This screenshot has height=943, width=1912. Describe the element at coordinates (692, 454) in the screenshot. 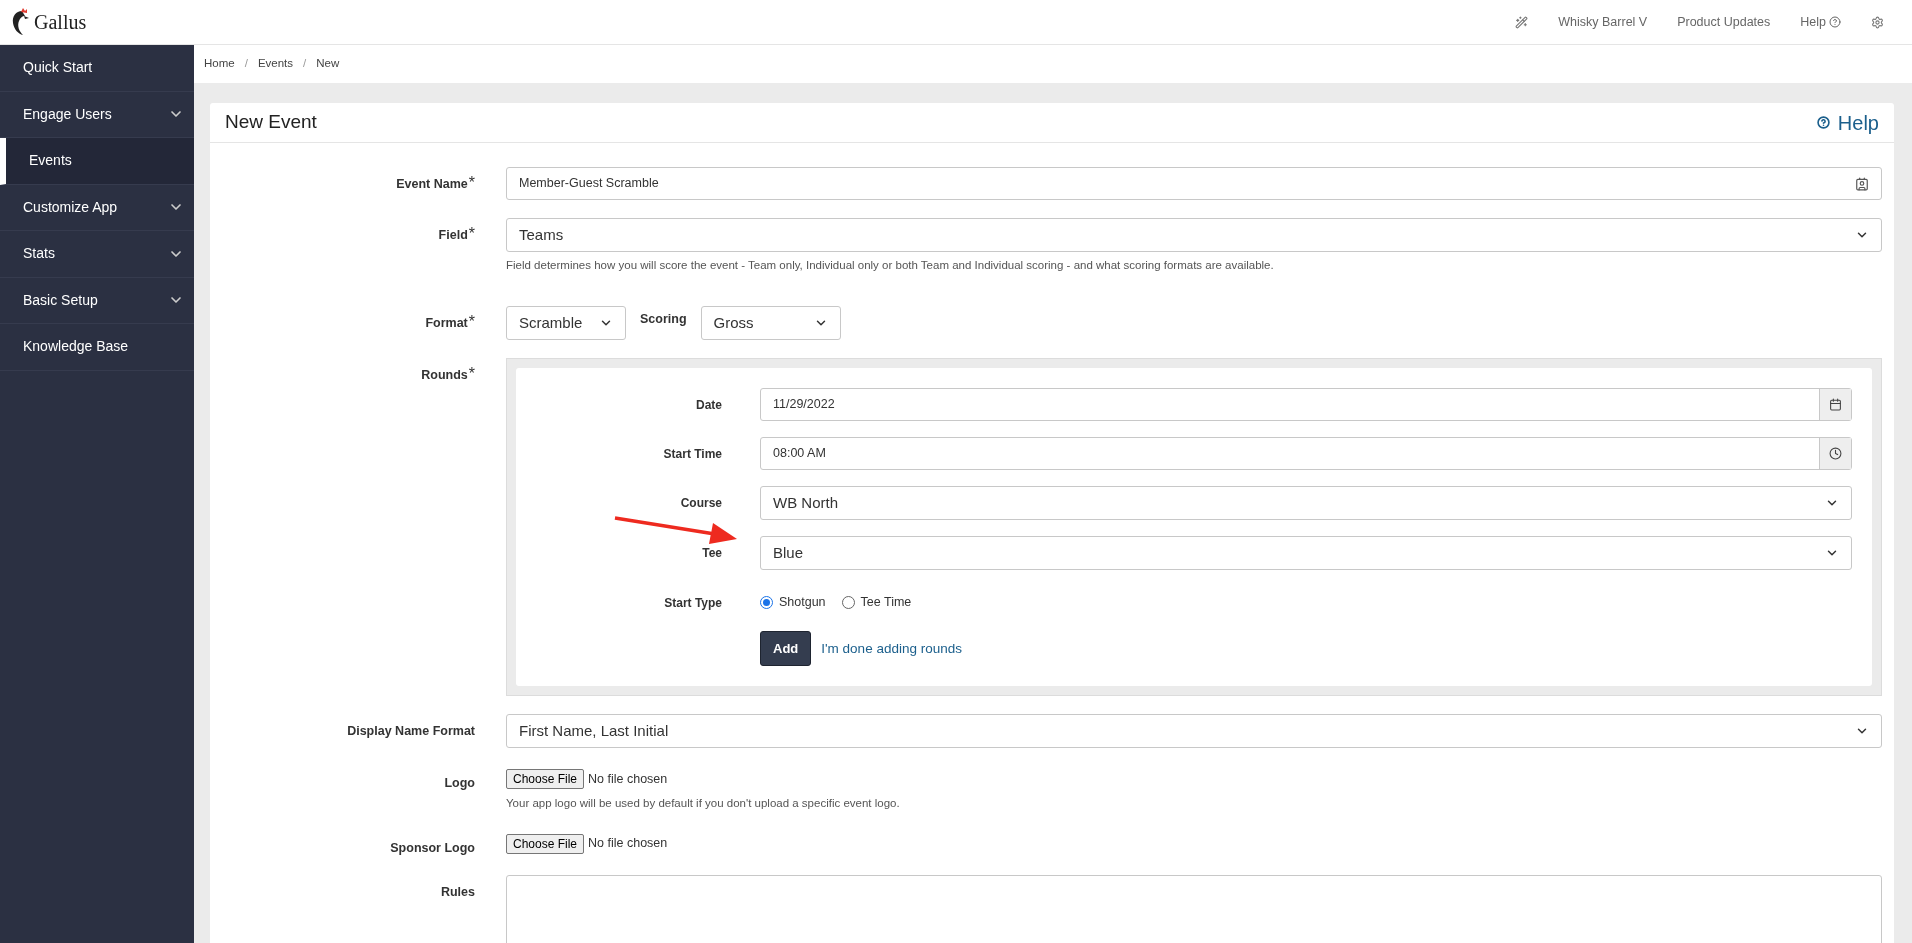

I see `field-label: Start Time` at that location.